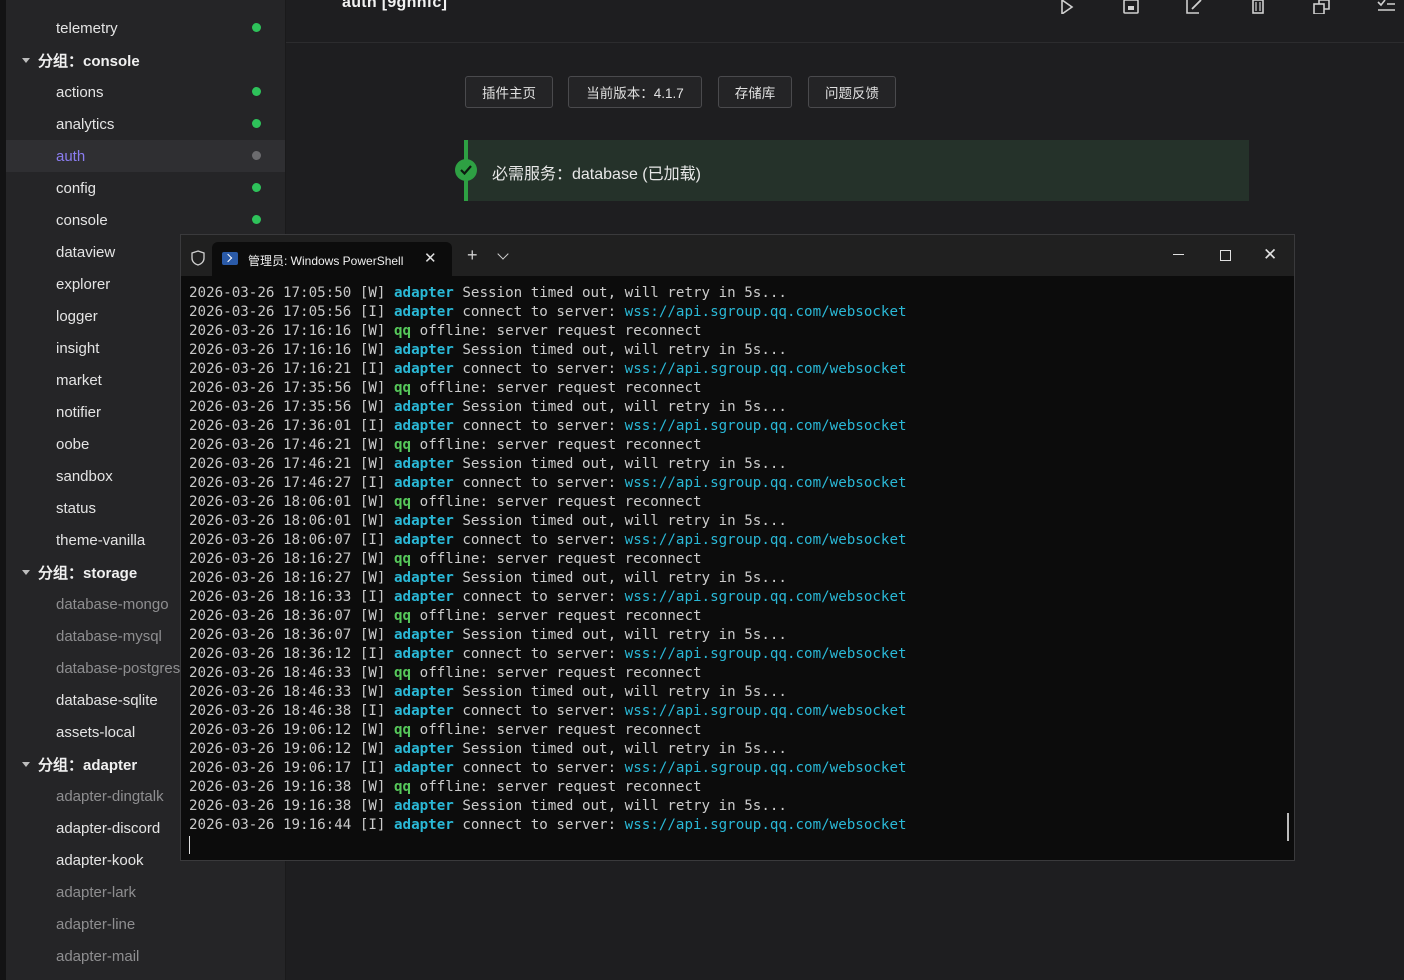 This screenshot has width=1404, height=980. I want to click on required-service-notice: 必需服务：database (已加载), so click(852, 170).